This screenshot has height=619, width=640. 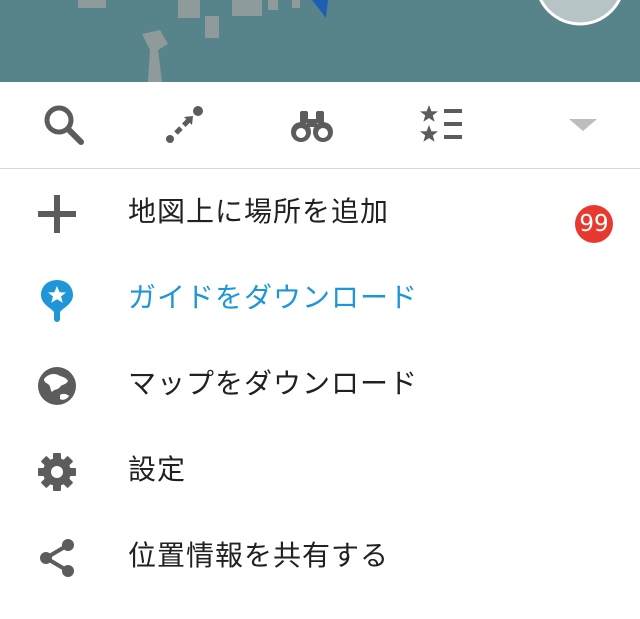 I want to click on globe-icon, so click(x=57, y=386).